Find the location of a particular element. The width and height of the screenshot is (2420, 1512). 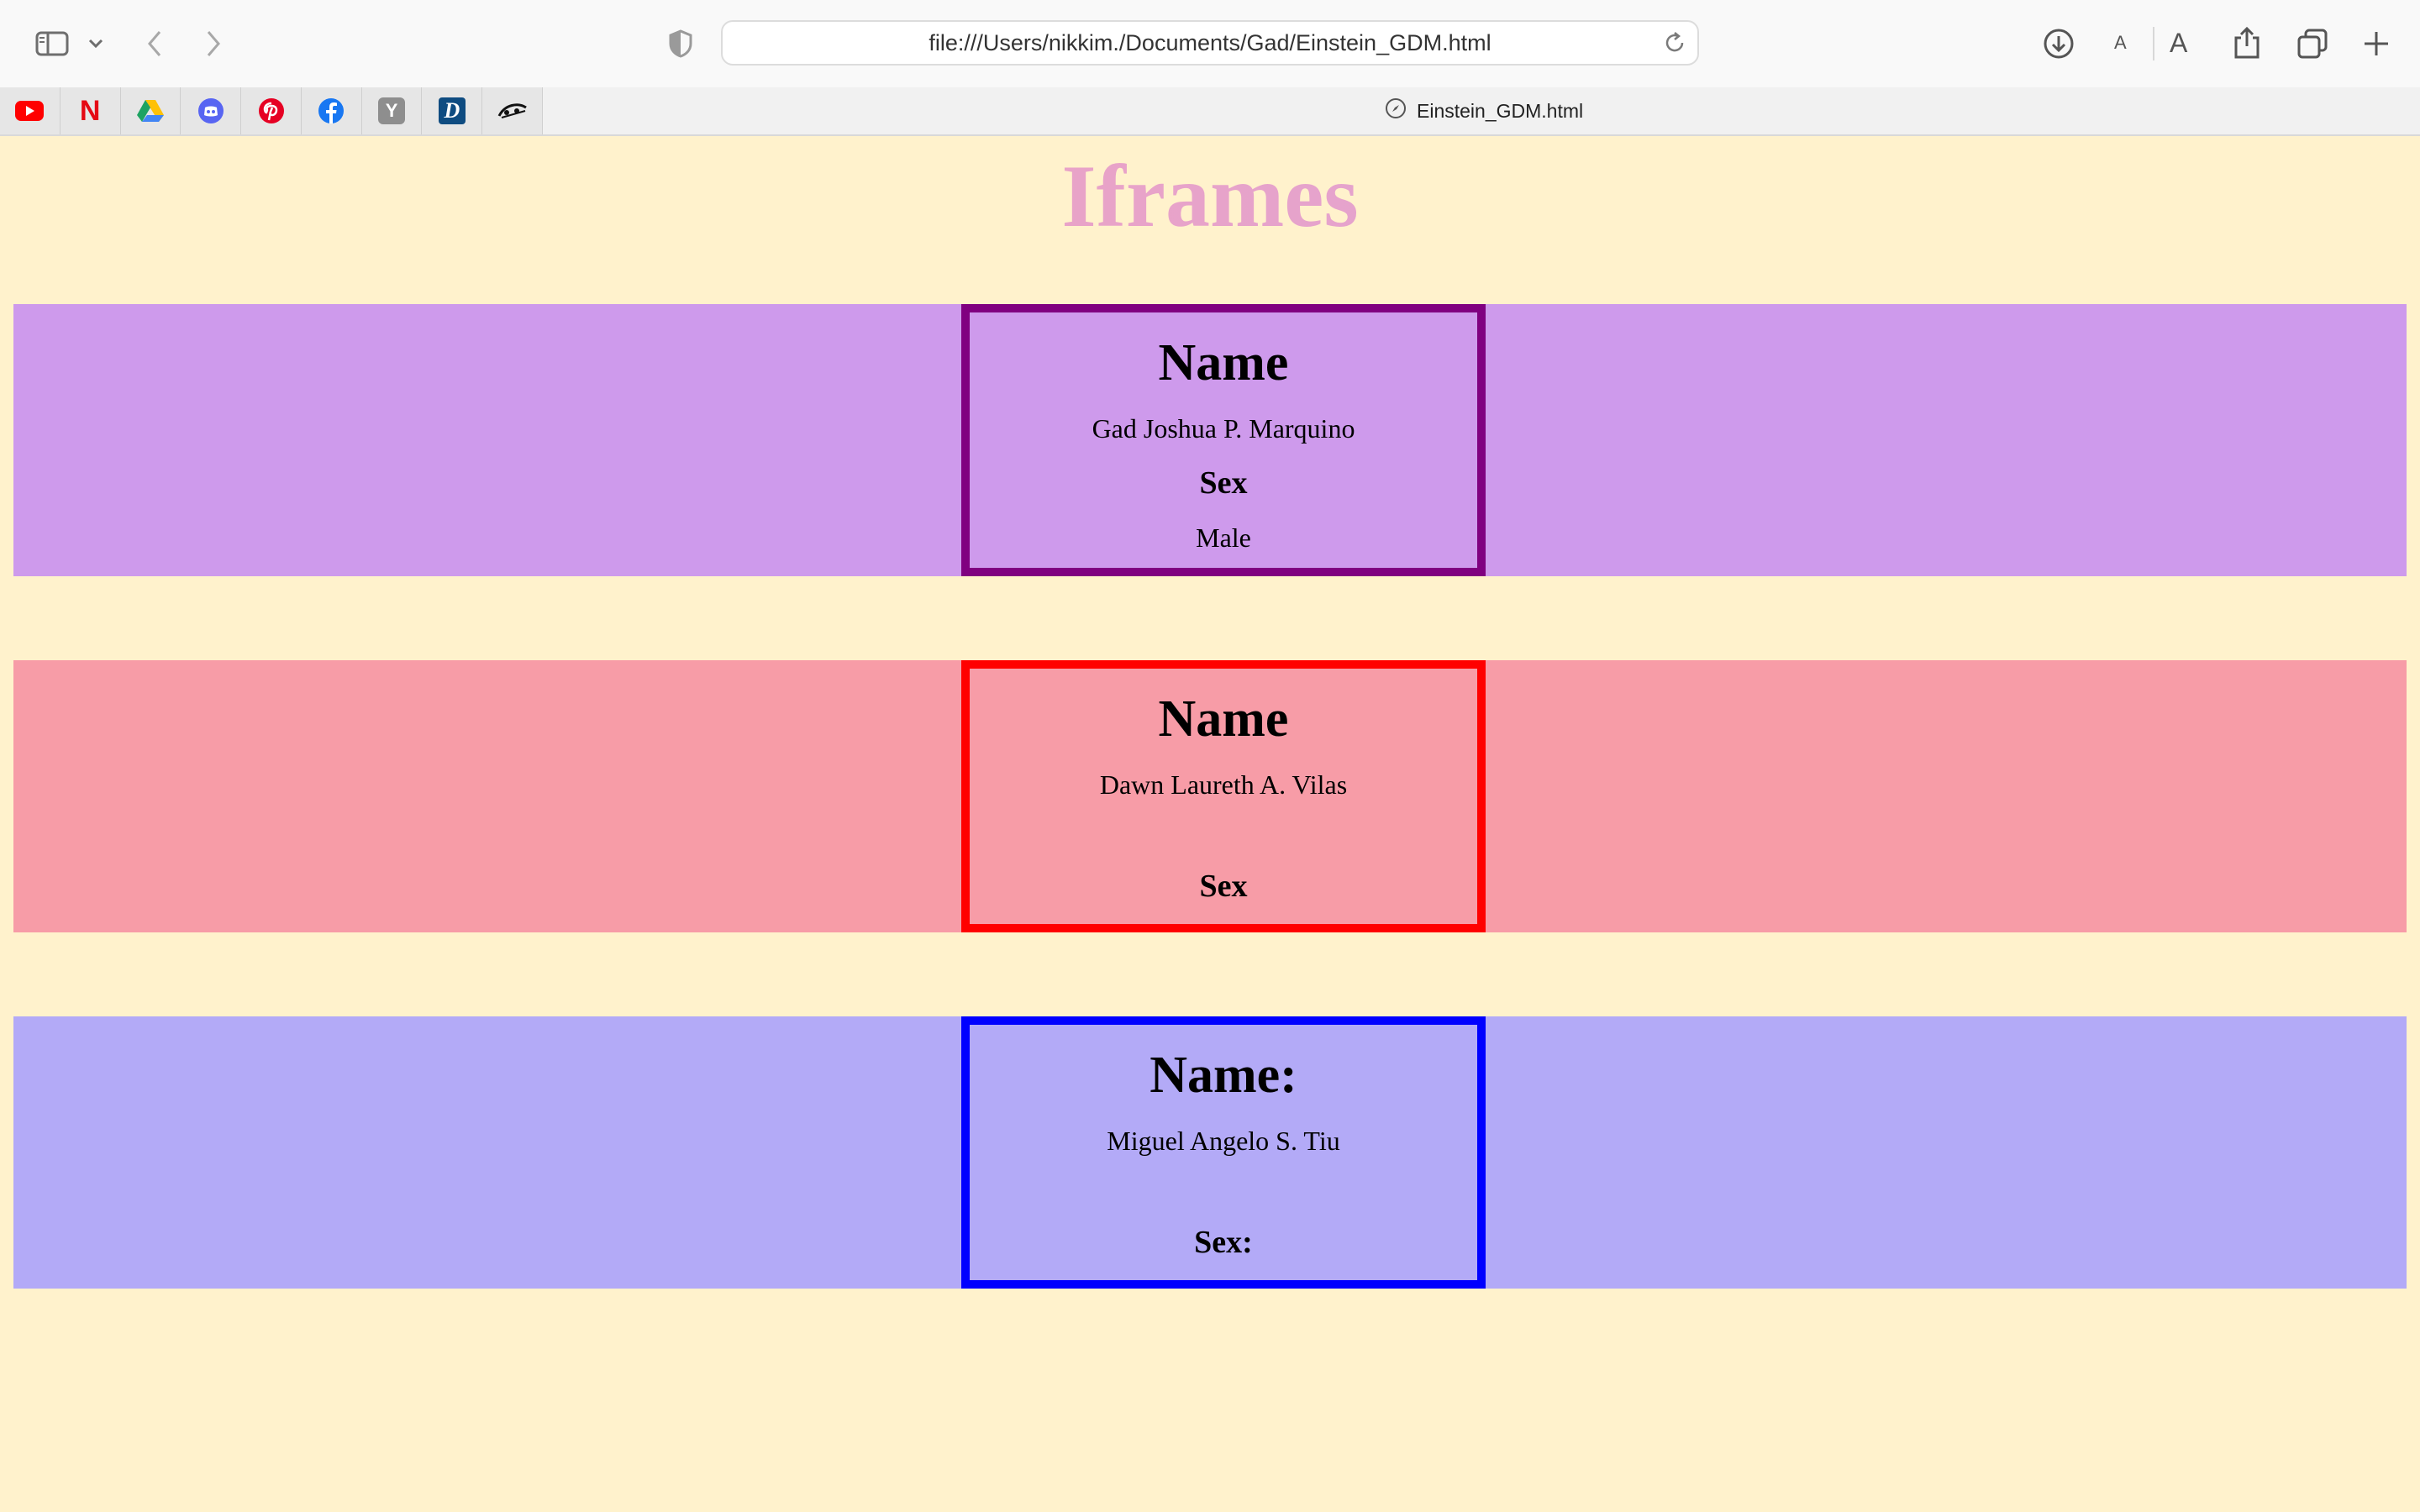

sex-value: Male is located at coordinates (1224, 537).